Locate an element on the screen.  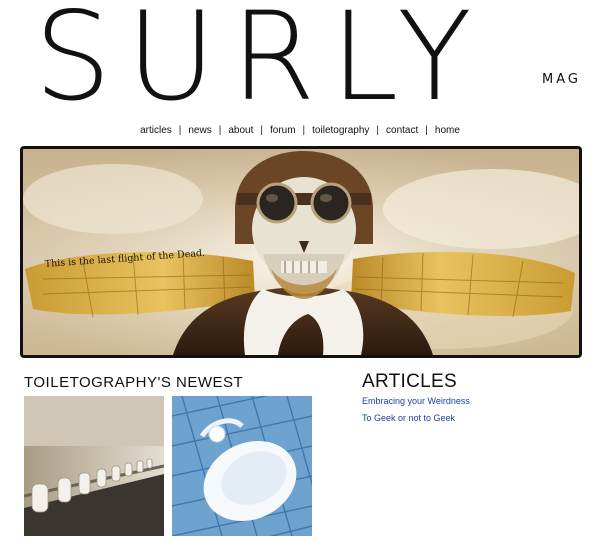
nav-toiletography: toiletography is located at coordinates (340, 130).